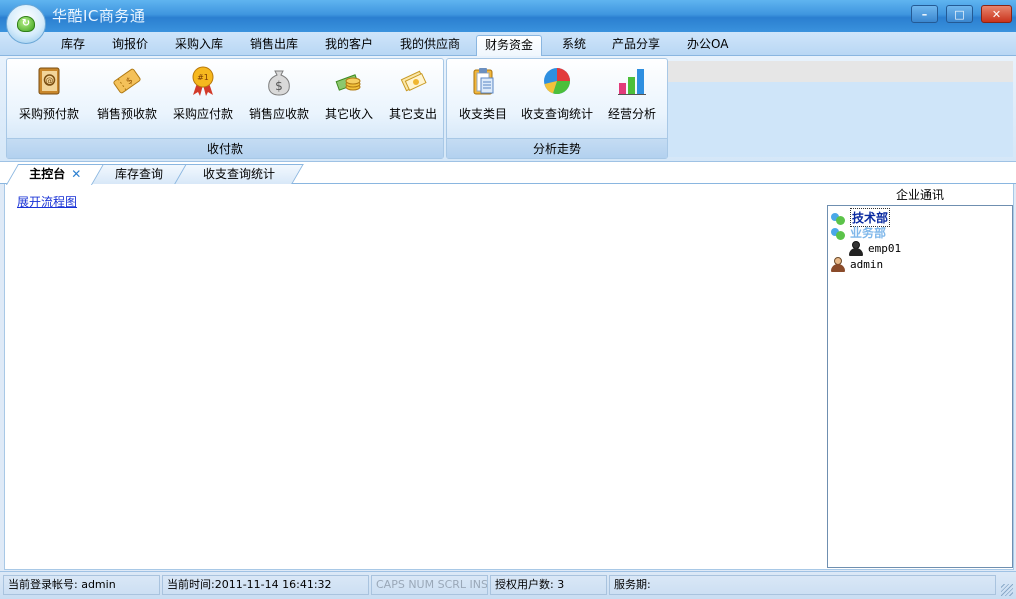 This screenshot has width=1016, height=599. I want to click on tab-console: 主控台 ✕, so click(55, 174).